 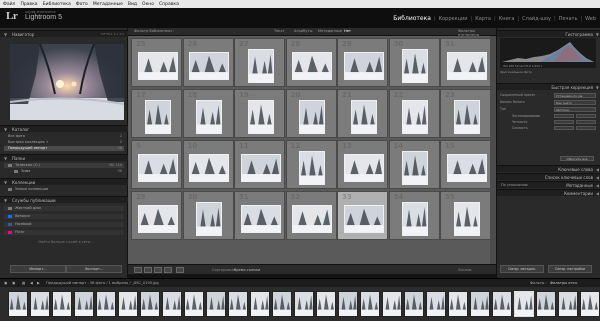 I want to click on monitor-1-icon: ▣, so click(x=5, y=283).